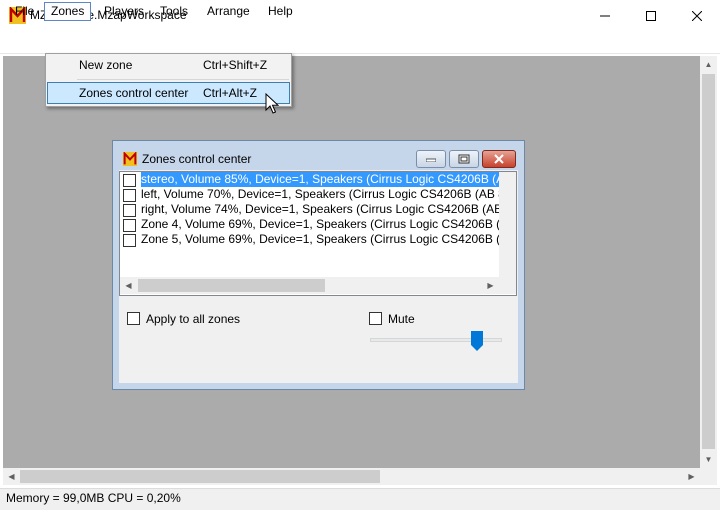 The image size is (720, 510). Describe the element at coordinates (174, 11) in the screenshot. I see `menu-tools: Tools` at that location.